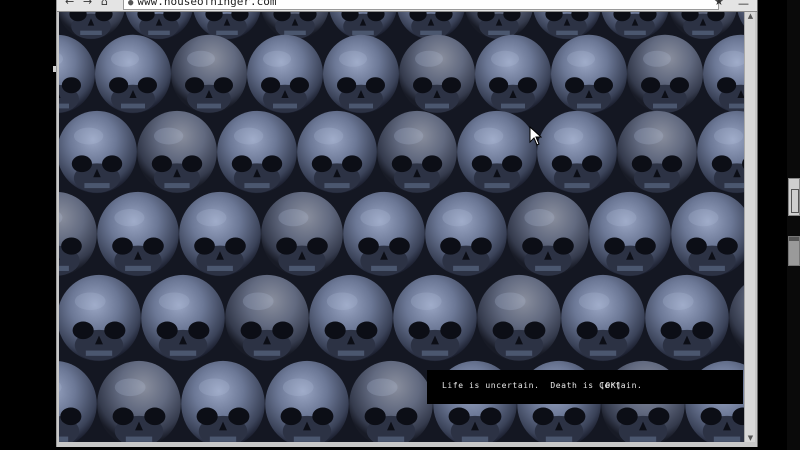  Describe the element at coordinates (535, 136) in the screenshot. I see `mouse-pointer-icon` at that location.